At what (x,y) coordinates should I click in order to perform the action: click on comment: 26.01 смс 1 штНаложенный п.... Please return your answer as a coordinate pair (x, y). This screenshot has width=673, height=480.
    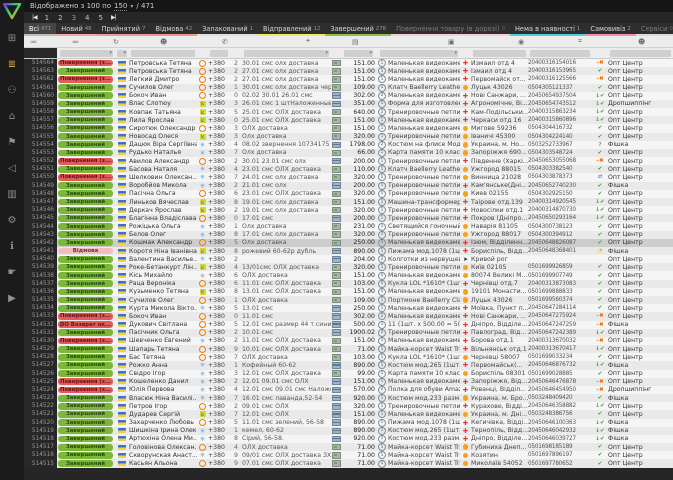
    Looking at the image, I should click on (286, 104).